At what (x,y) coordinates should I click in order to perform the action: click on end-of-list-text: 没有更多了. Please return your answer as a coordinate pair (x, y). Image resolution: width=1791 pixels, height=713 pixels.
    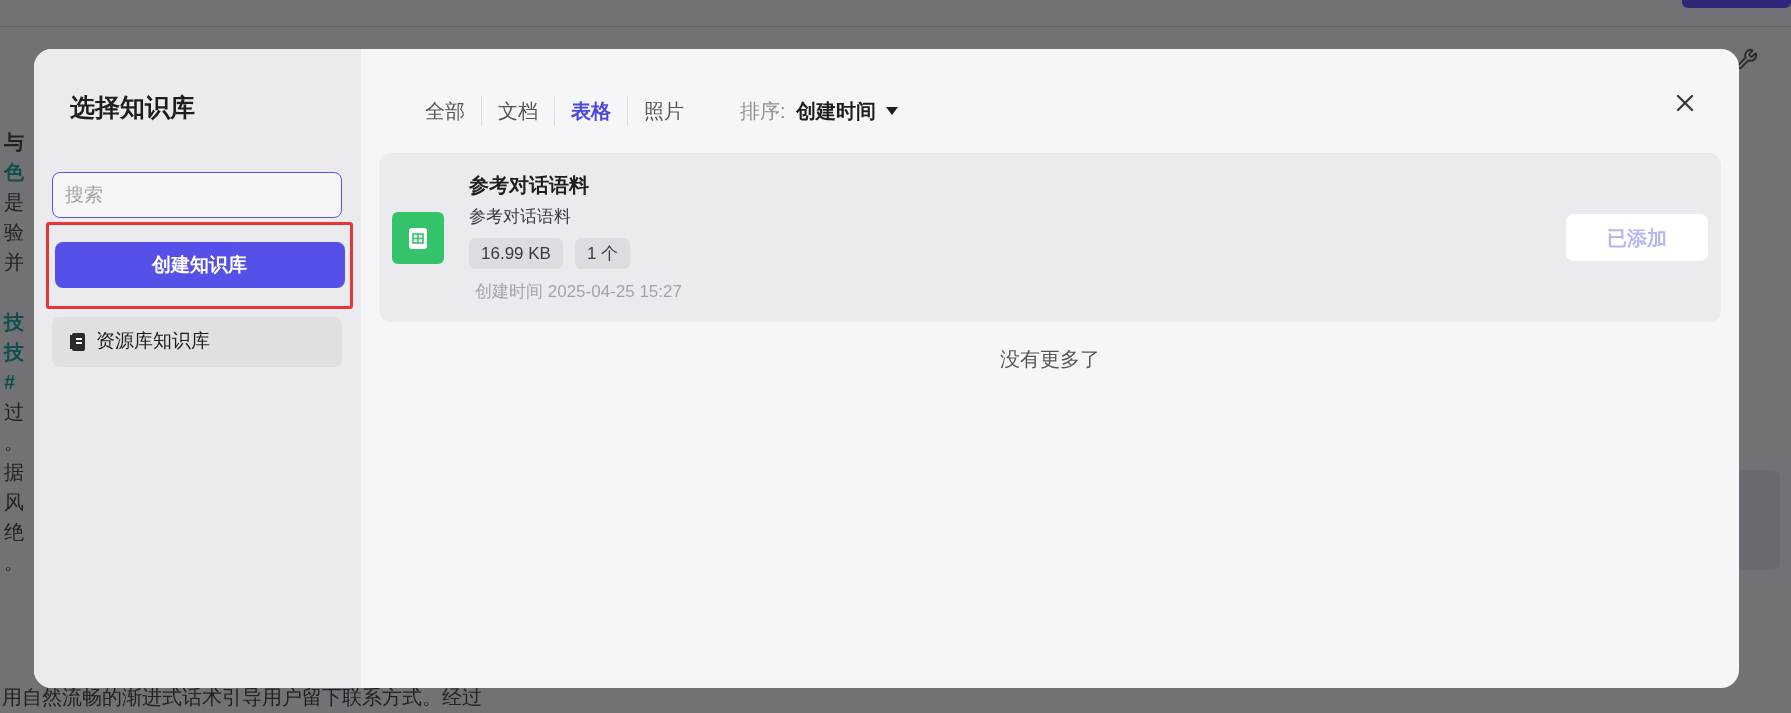
    Looking at the image, I should click on (1050, 359).